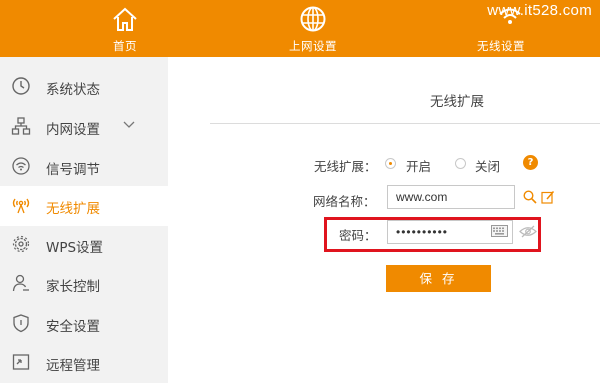  I want to click on title-divider, so click(405, 123).